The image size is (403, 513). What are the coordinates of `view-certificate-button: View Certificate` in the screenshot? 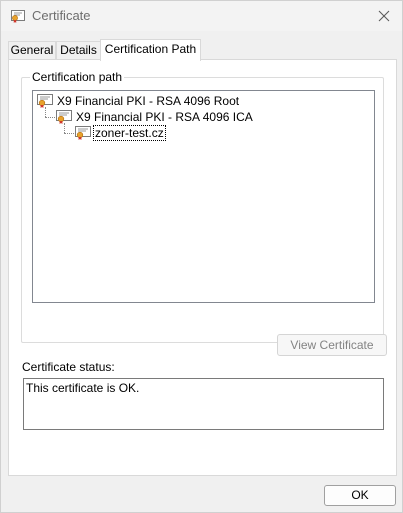 It's located at (332, 345).